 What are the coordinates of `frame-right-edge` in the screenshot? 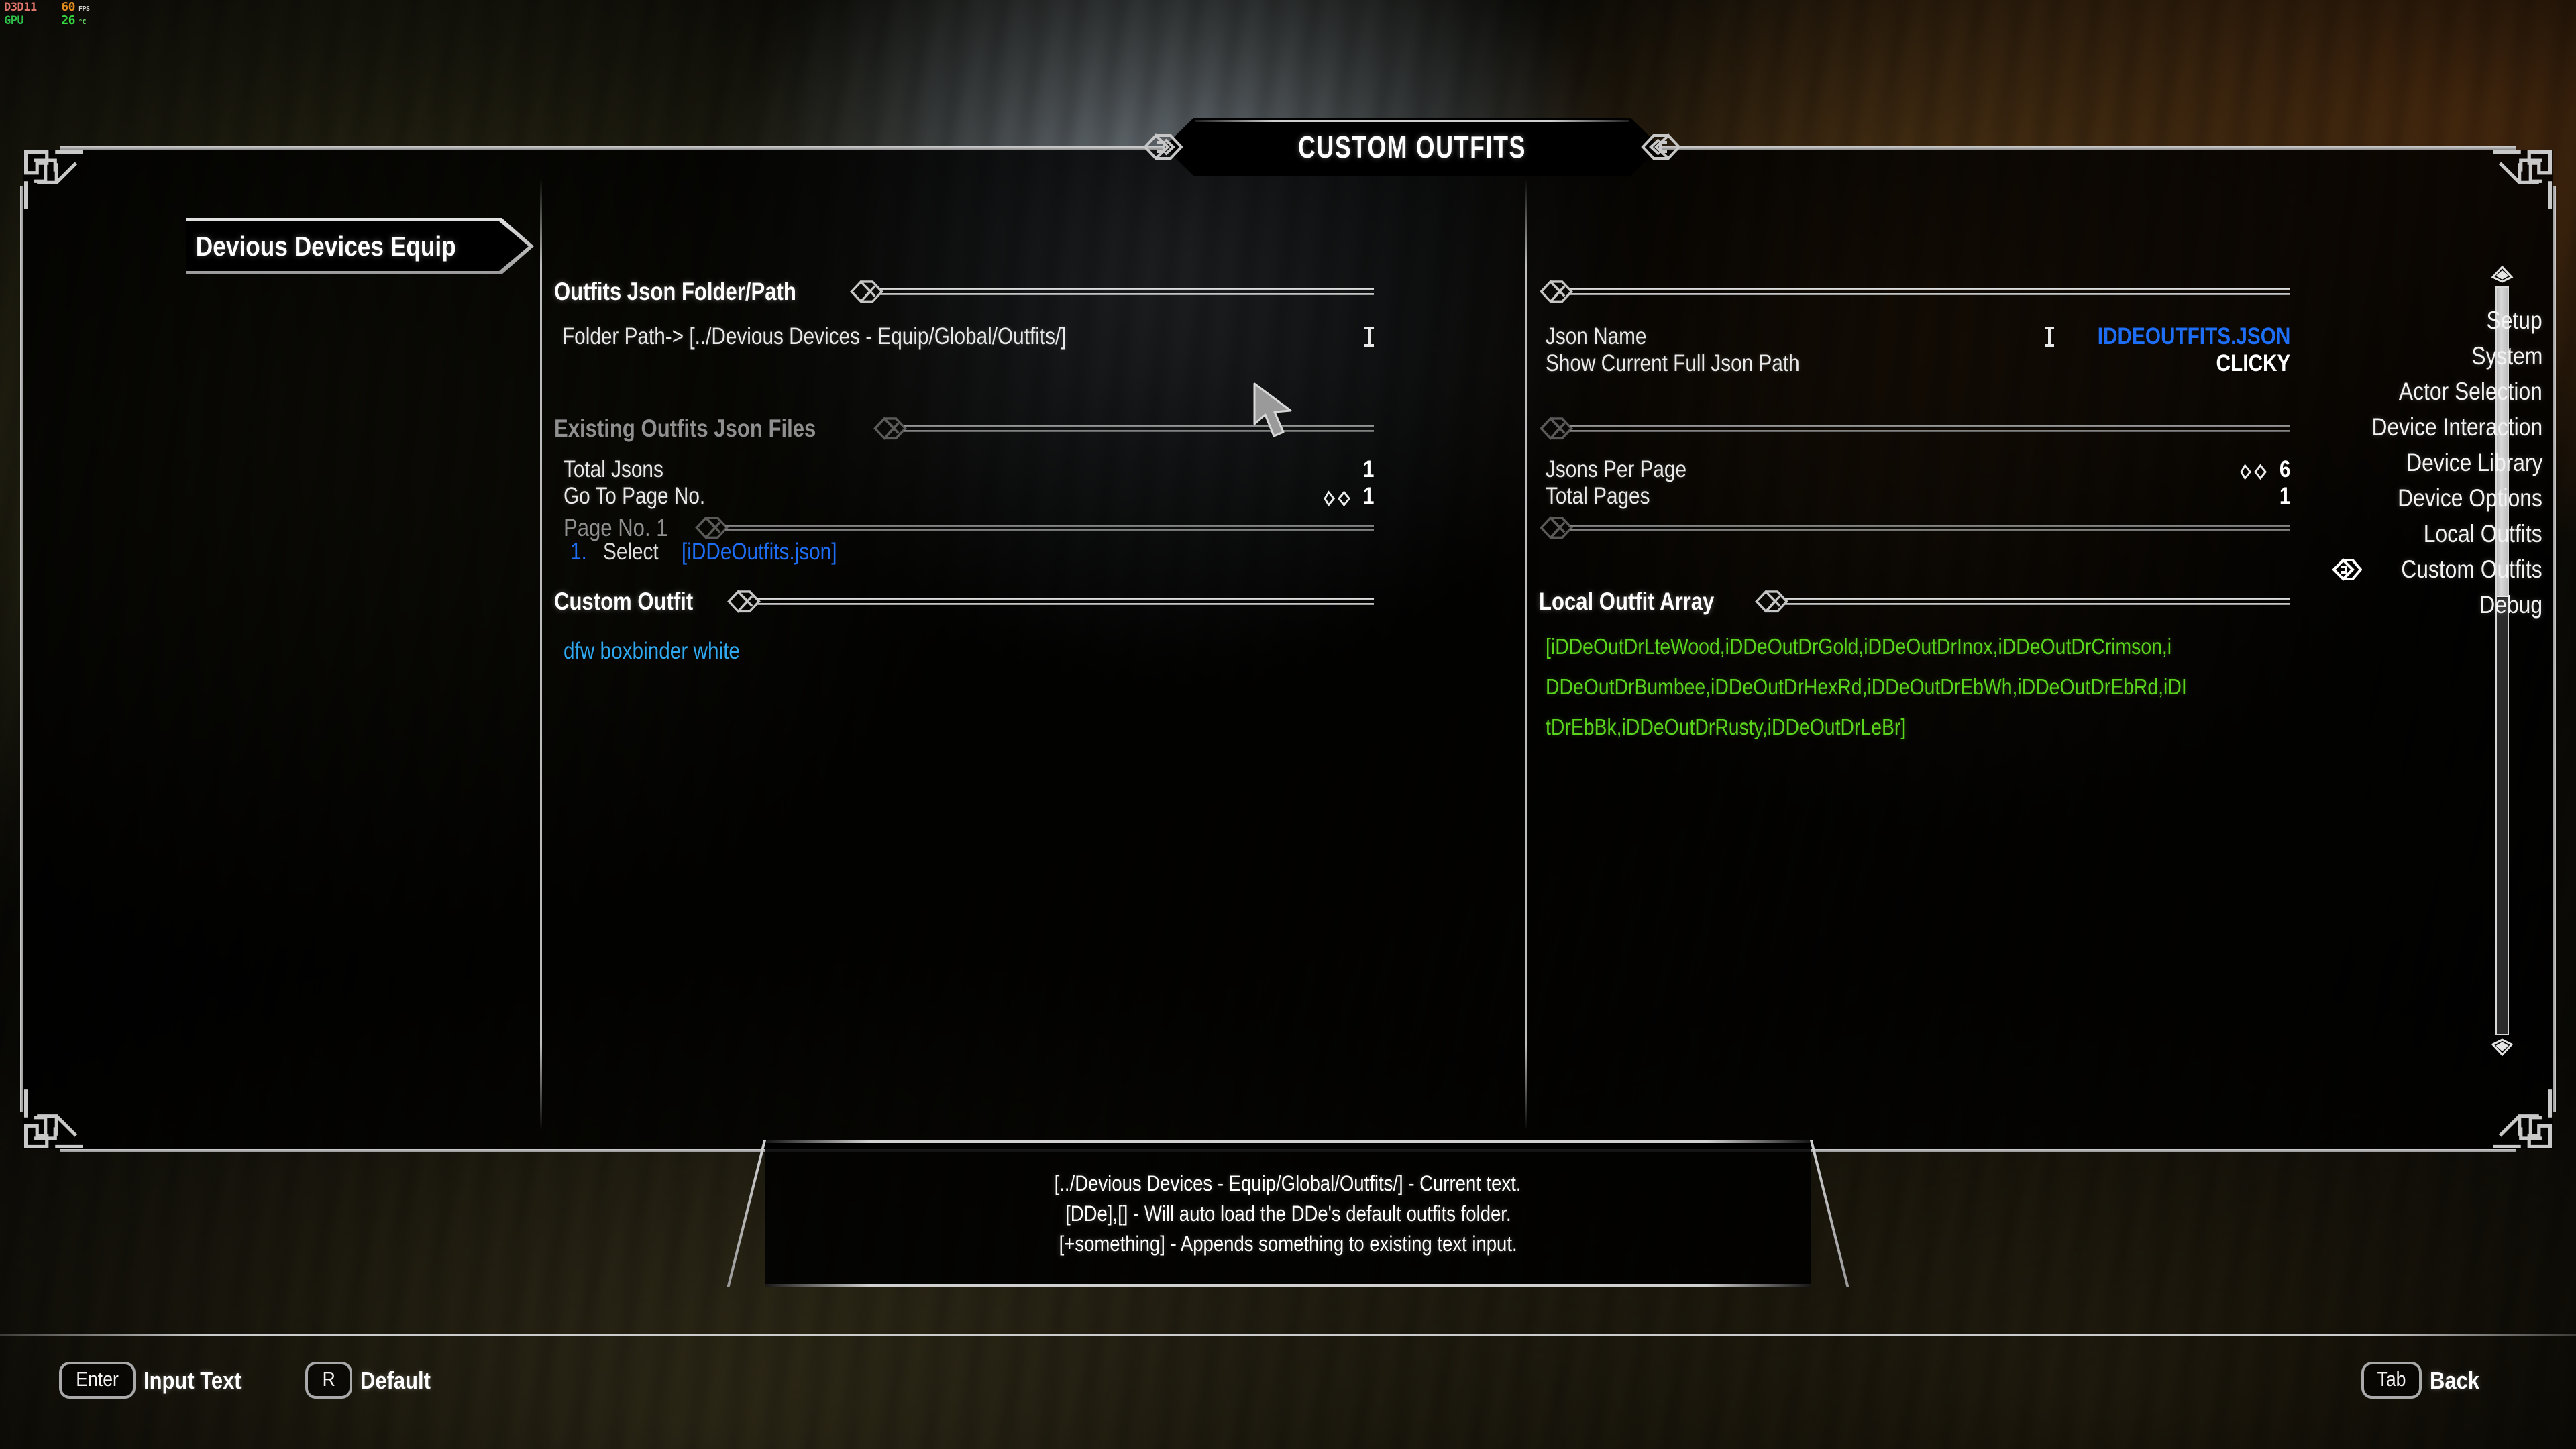 It's located at (2554, 649).